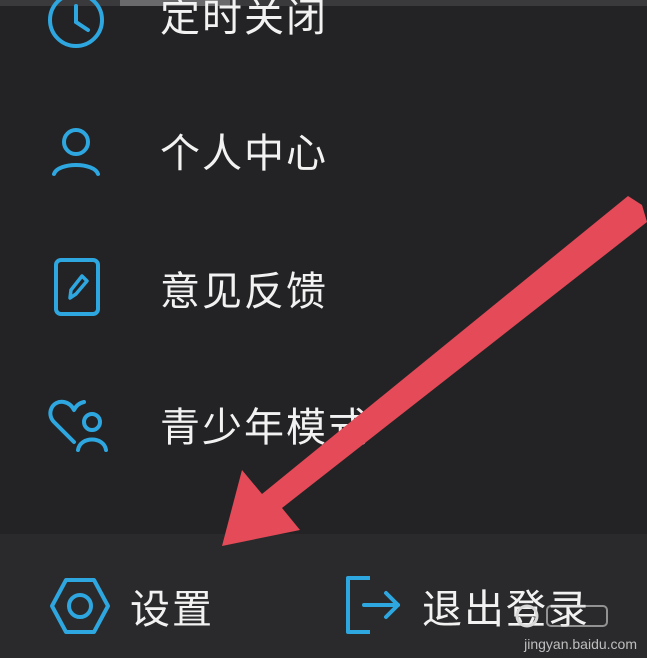 Image resolution: width=647 pixels, height=658 pixels. What do you see at coordinates (265, 428) in the screenshot?
I see `menu-item-label: 青少年模式` at bounding box center [265, 428].